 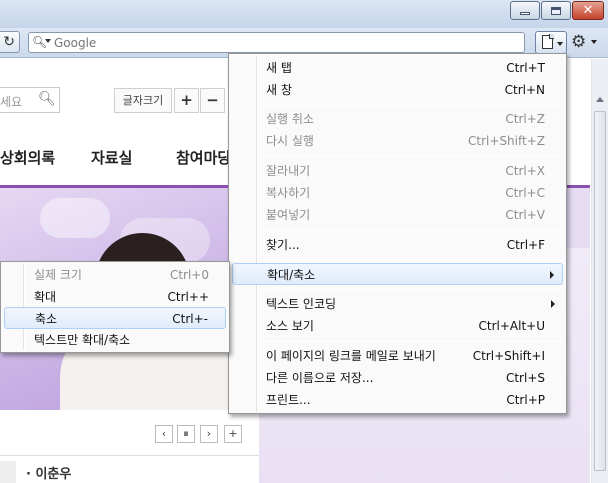 I want to click on search-box: 🔍︎, so click(x=276, y=42).